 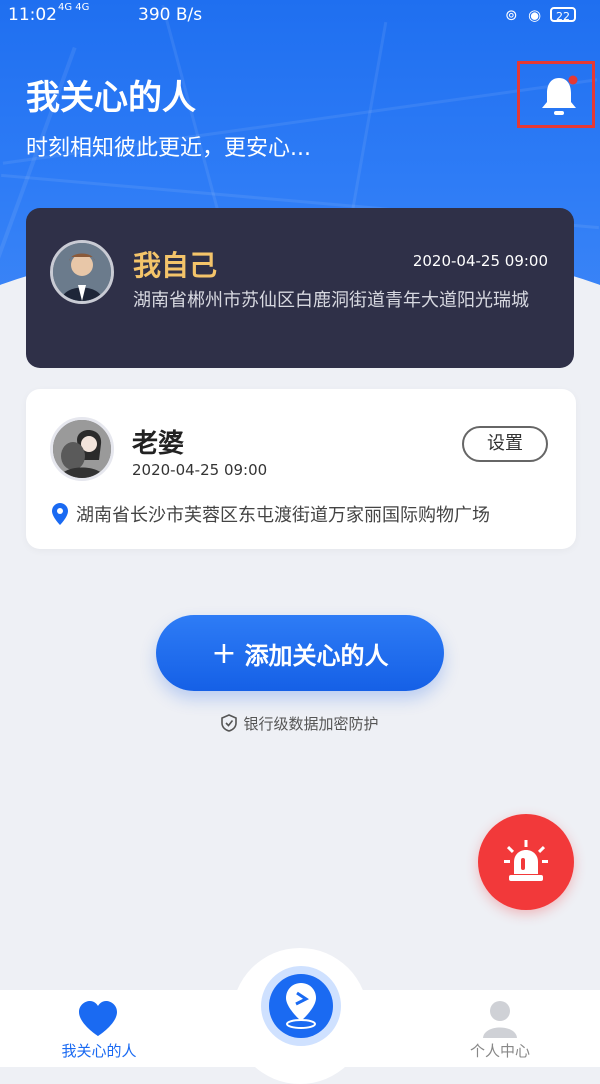 I want to click on contact-address: 湖南省长沙市芙蓉区东屯渡街道万家丽国际购物广场, so click(x=283, y=515).